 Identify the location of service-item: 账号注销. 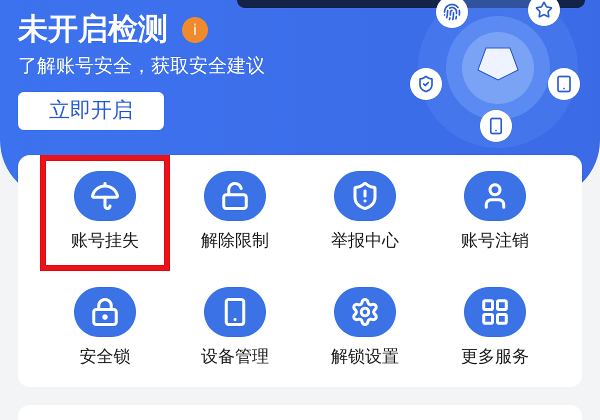
(495, 213).